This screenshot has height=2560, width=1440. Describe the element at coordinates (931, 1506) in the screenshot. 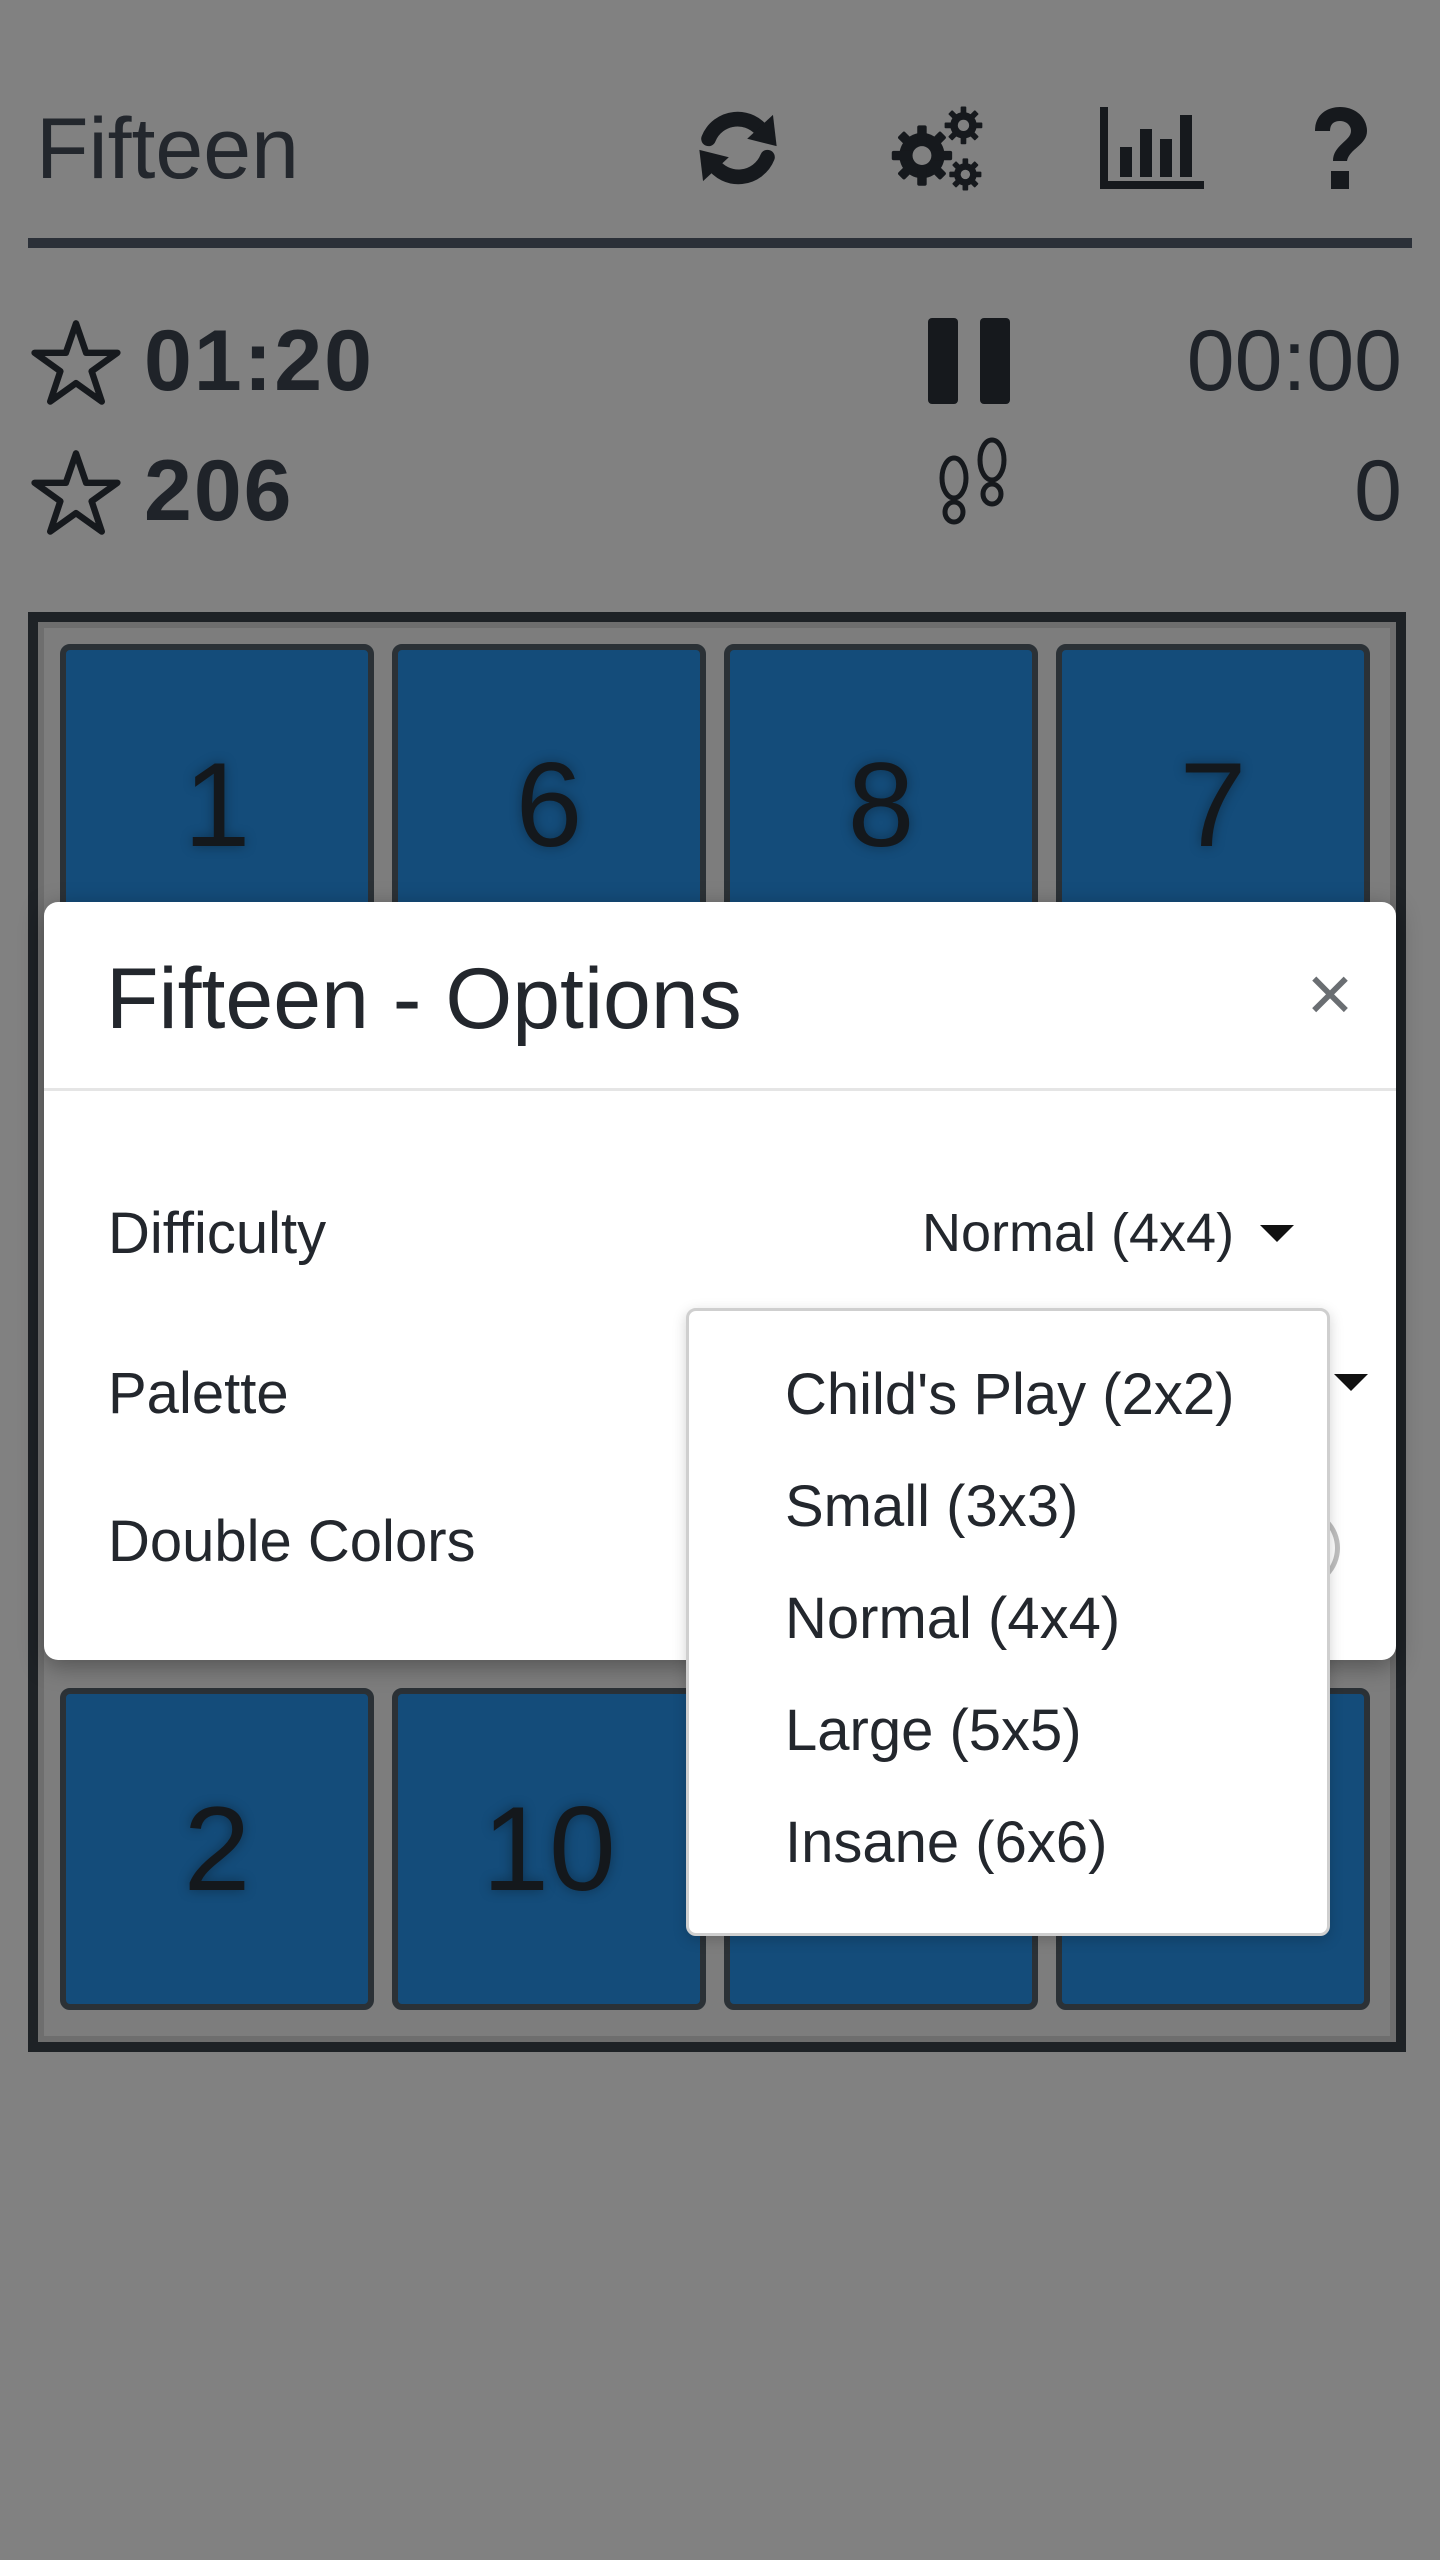

I see `dropdown-option: Small (3x3)` at that location.